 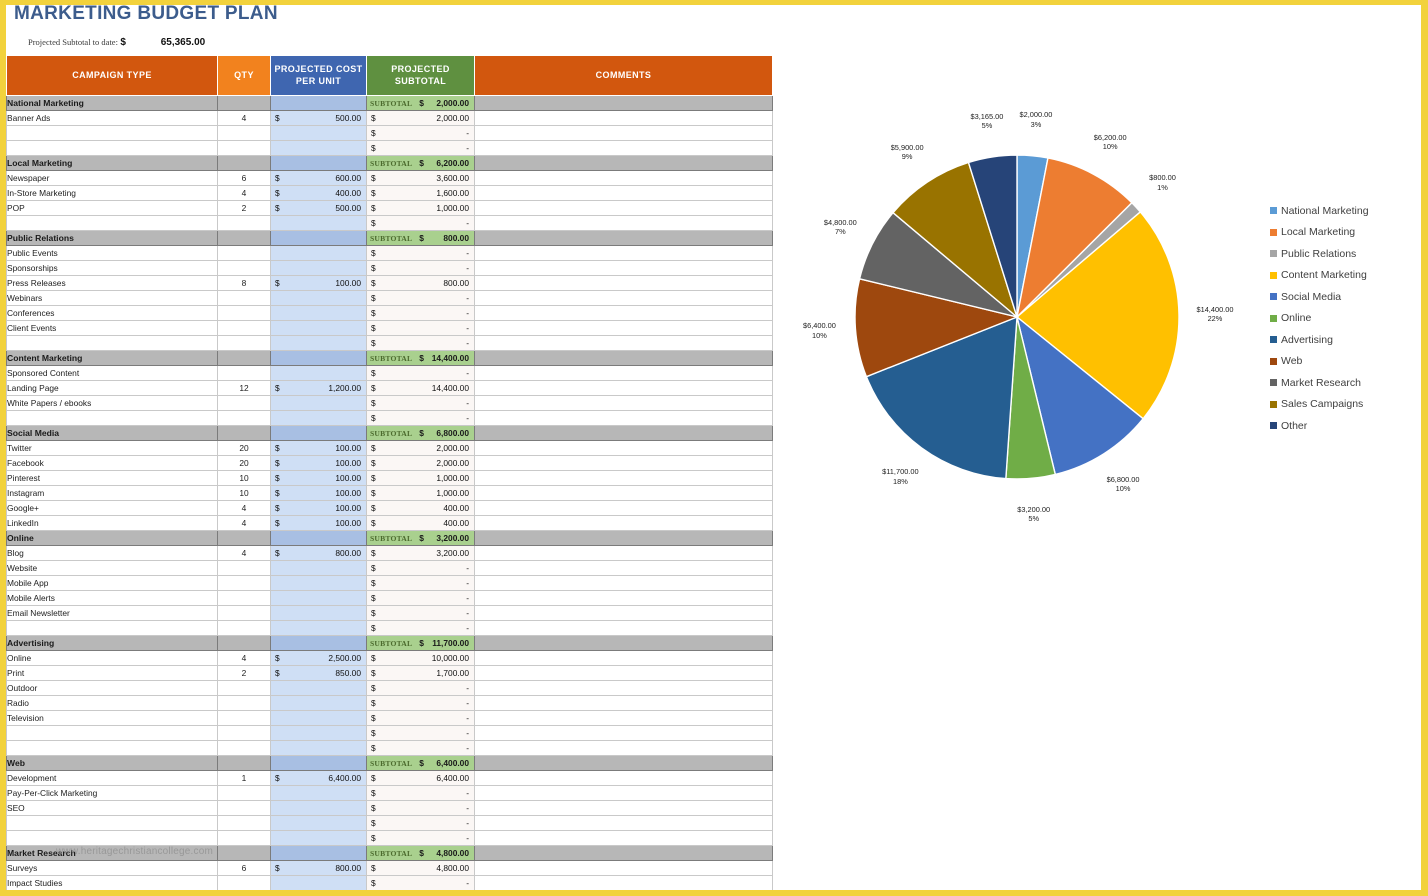 What do you see at coordinates (389, 613) in the screenshot?
I see `table-row: Email Newsletter$$-` at bounding box center [389, 613].